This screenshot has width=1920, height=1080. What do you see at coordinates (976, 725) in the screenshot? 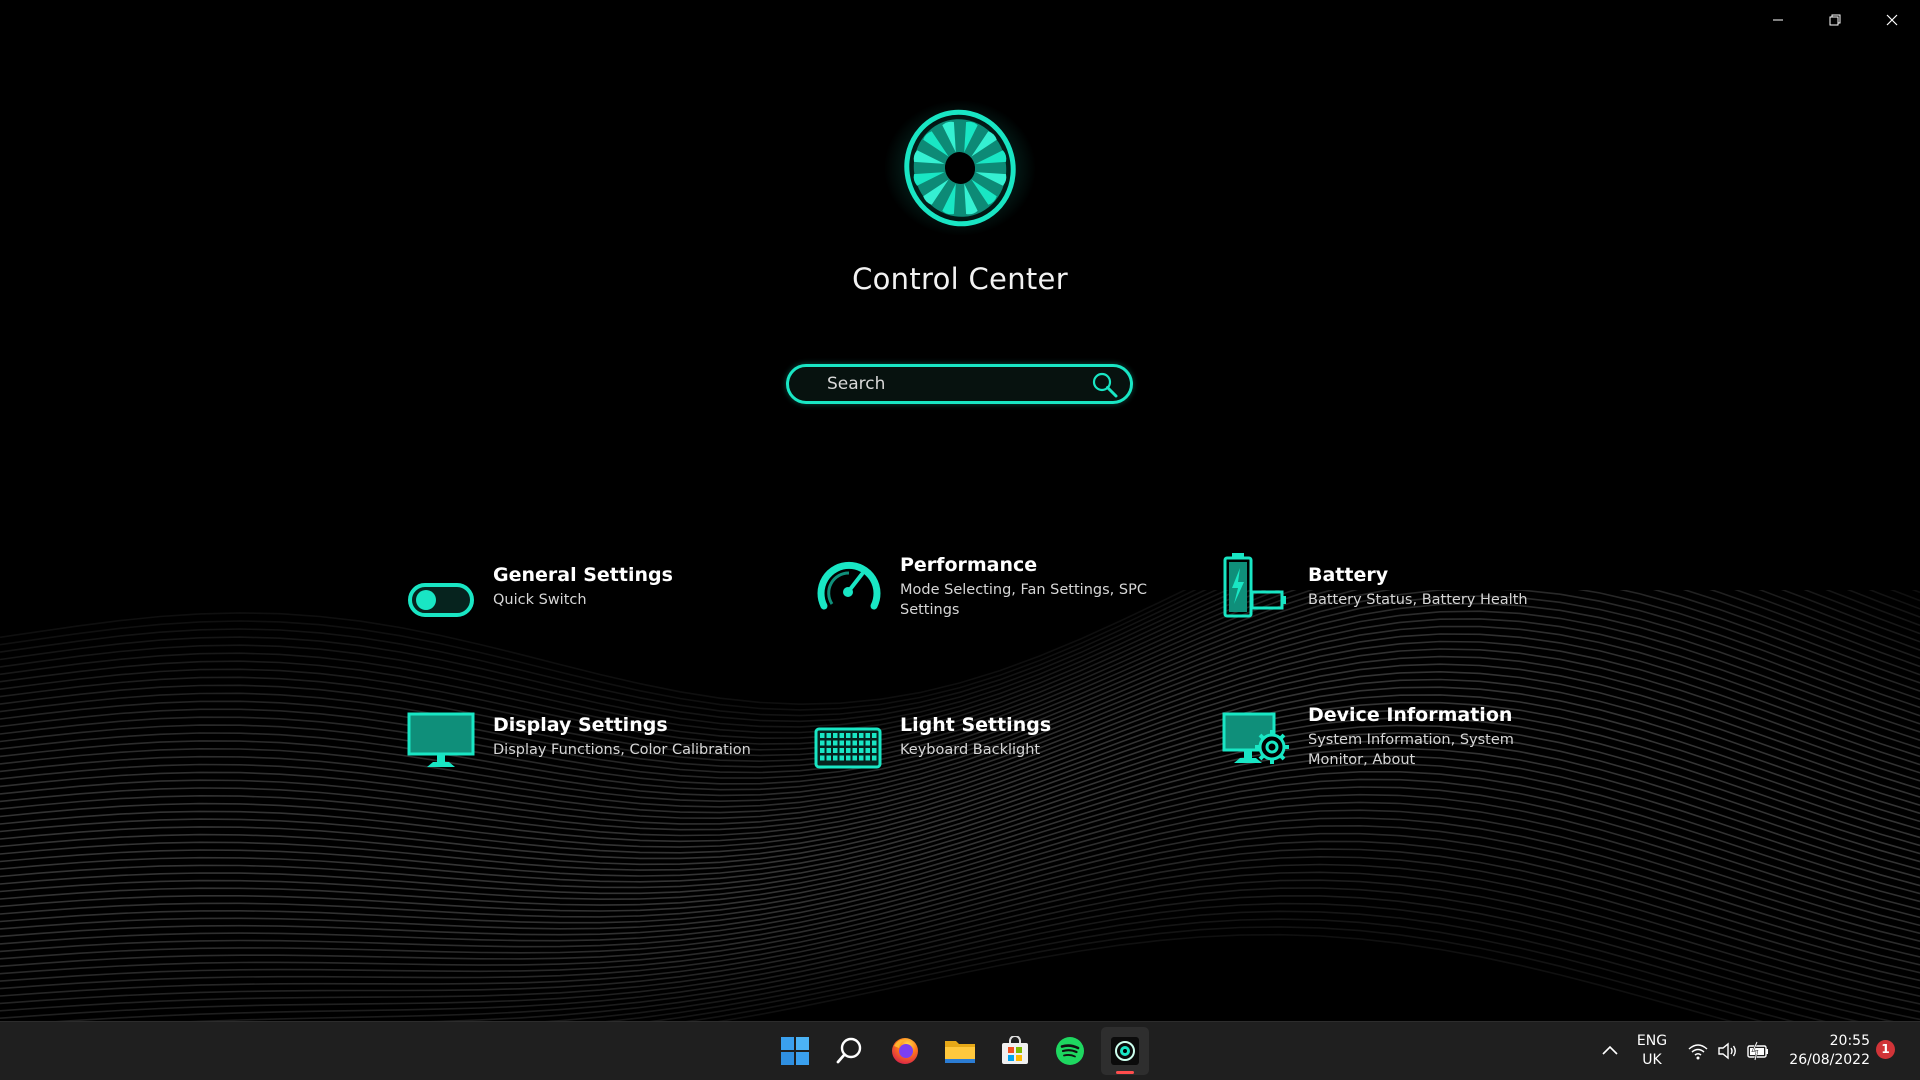
I see `tile-title: Light Settings` at bounding box center [976, 725].